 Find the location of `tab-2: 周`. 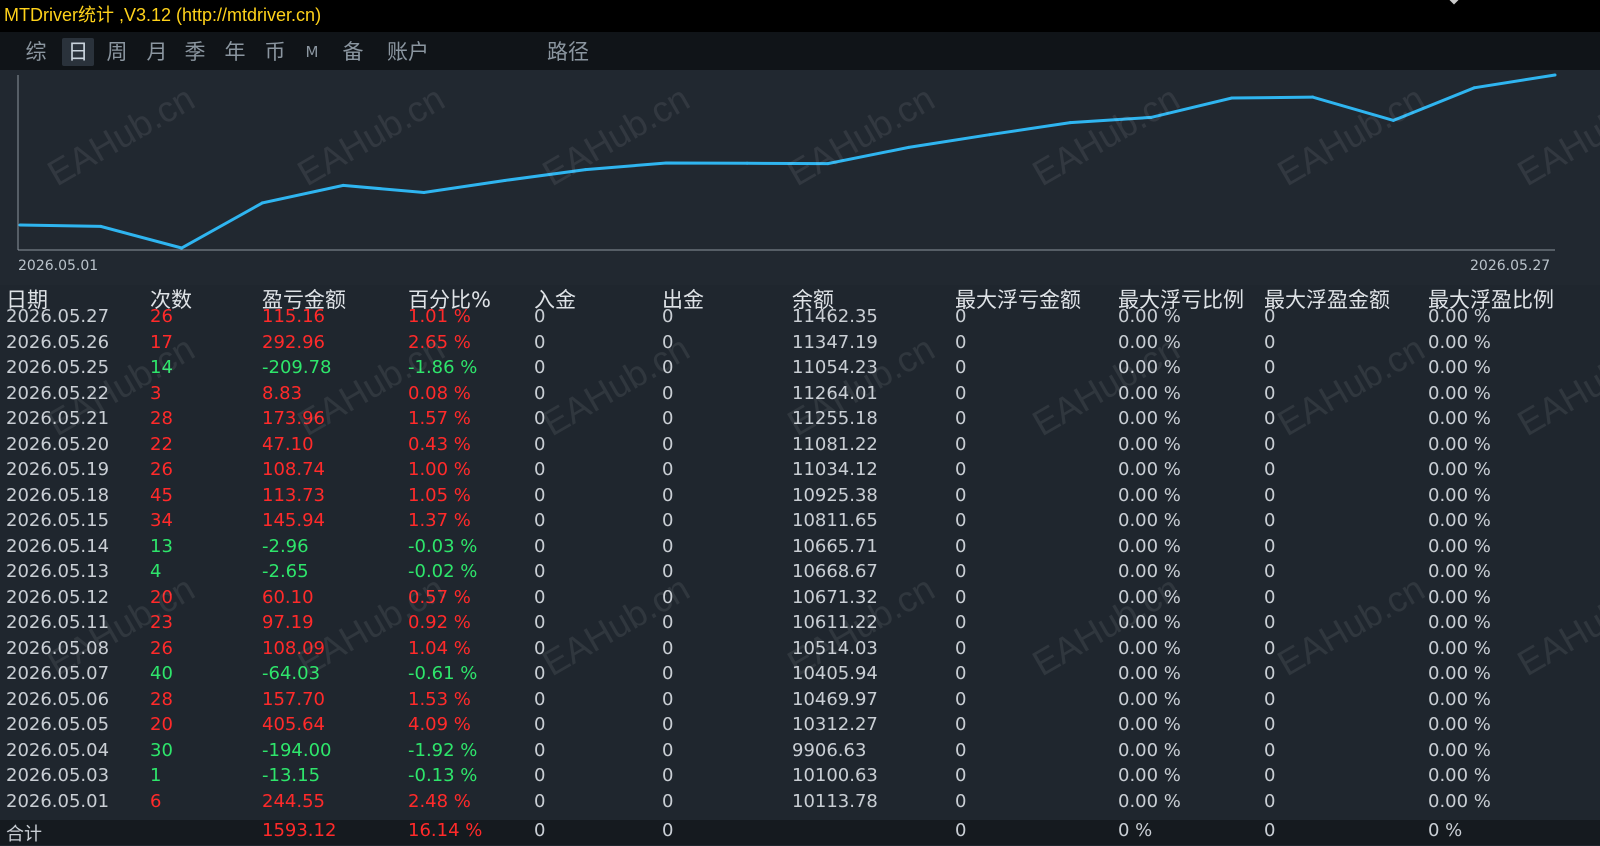

tab-2: 周 is located at coordinates (117, 52).